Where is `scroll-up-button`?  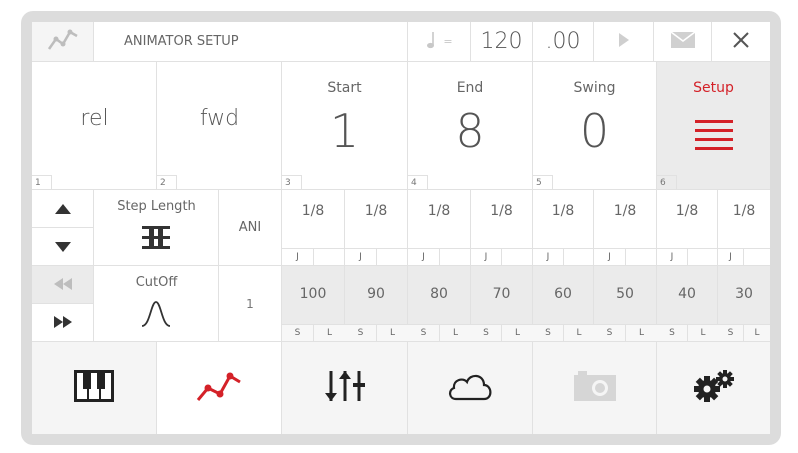 scroll-up-button is located at coordinates (63, 209).